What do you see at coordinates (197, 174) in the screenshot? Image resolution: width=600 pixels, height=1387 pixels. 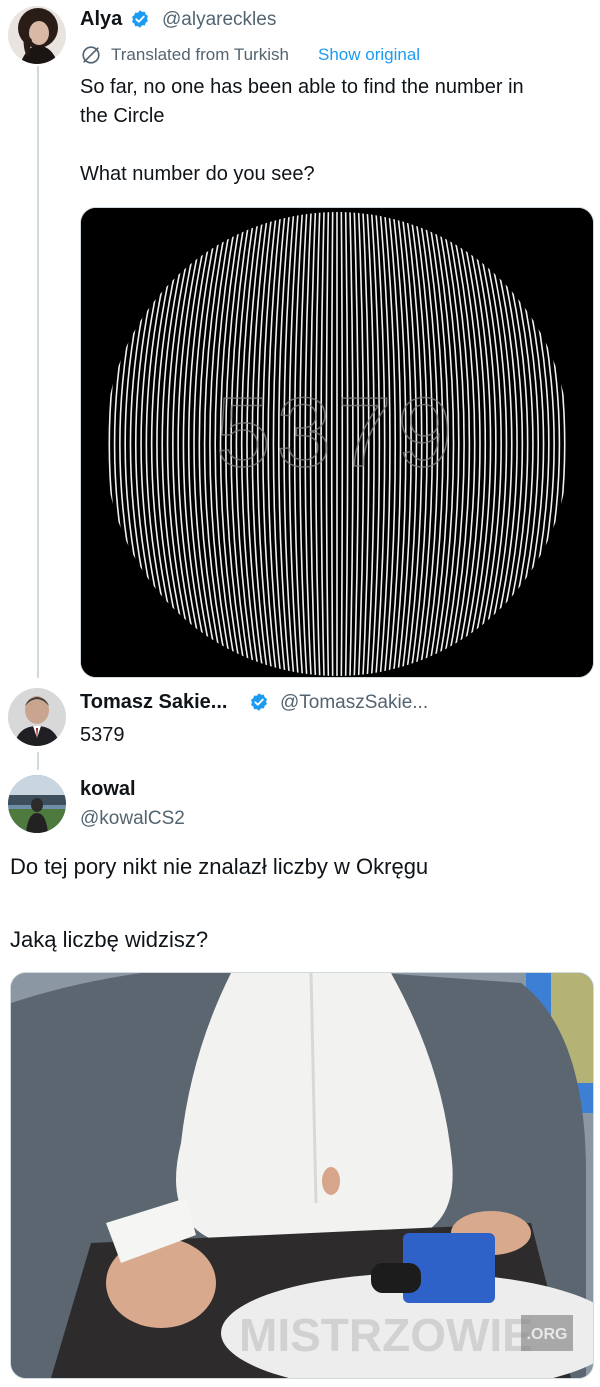 I see `post-text-line: What number do you see?` at bounding box center [197, 174].